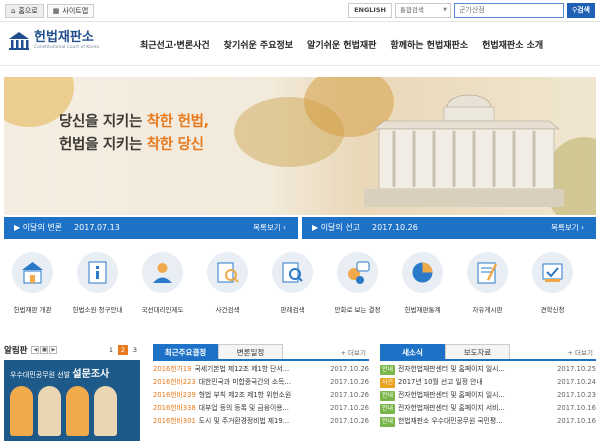 This screenshot has height=441, width=600. What do you see at coordinates (97, 272) in the screenshot?
I see `info-document-icon` at bounding box center [97, 272].